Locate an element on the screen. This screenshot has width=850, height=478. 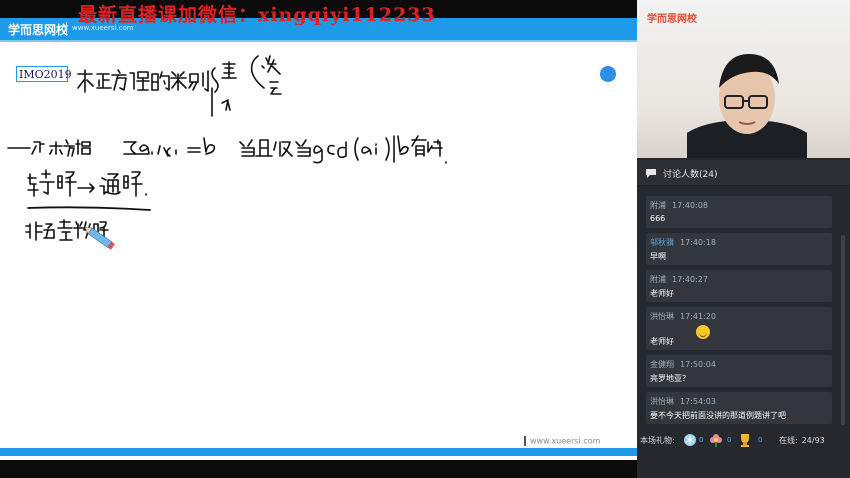
chat-time: 17:40:27 is located at coordinates (690, 279).